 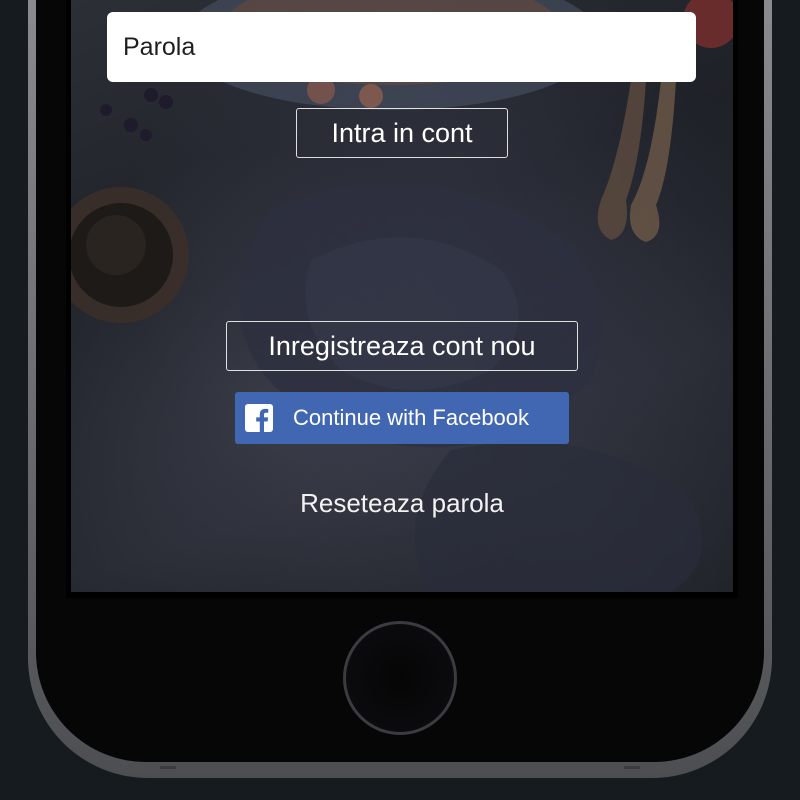 What do you see at coordinates (400, 678) in the screenshot?
I see `home-button` at bounding box center [400, 678].